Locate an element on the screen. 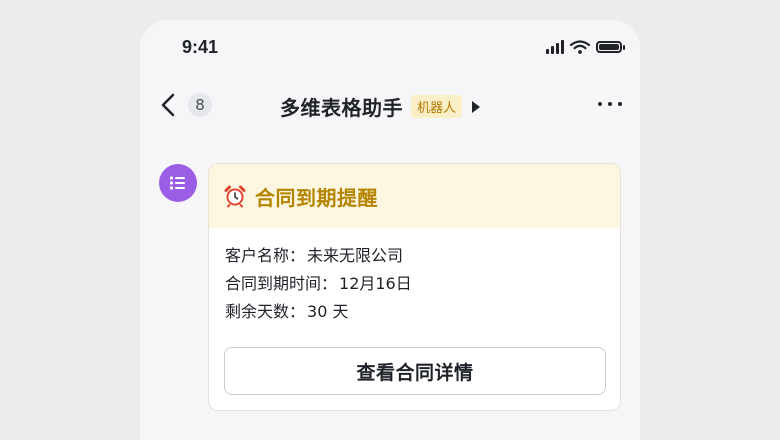 This screenshot has width=780, height=440. back-button is located at coordinates (169, 105).